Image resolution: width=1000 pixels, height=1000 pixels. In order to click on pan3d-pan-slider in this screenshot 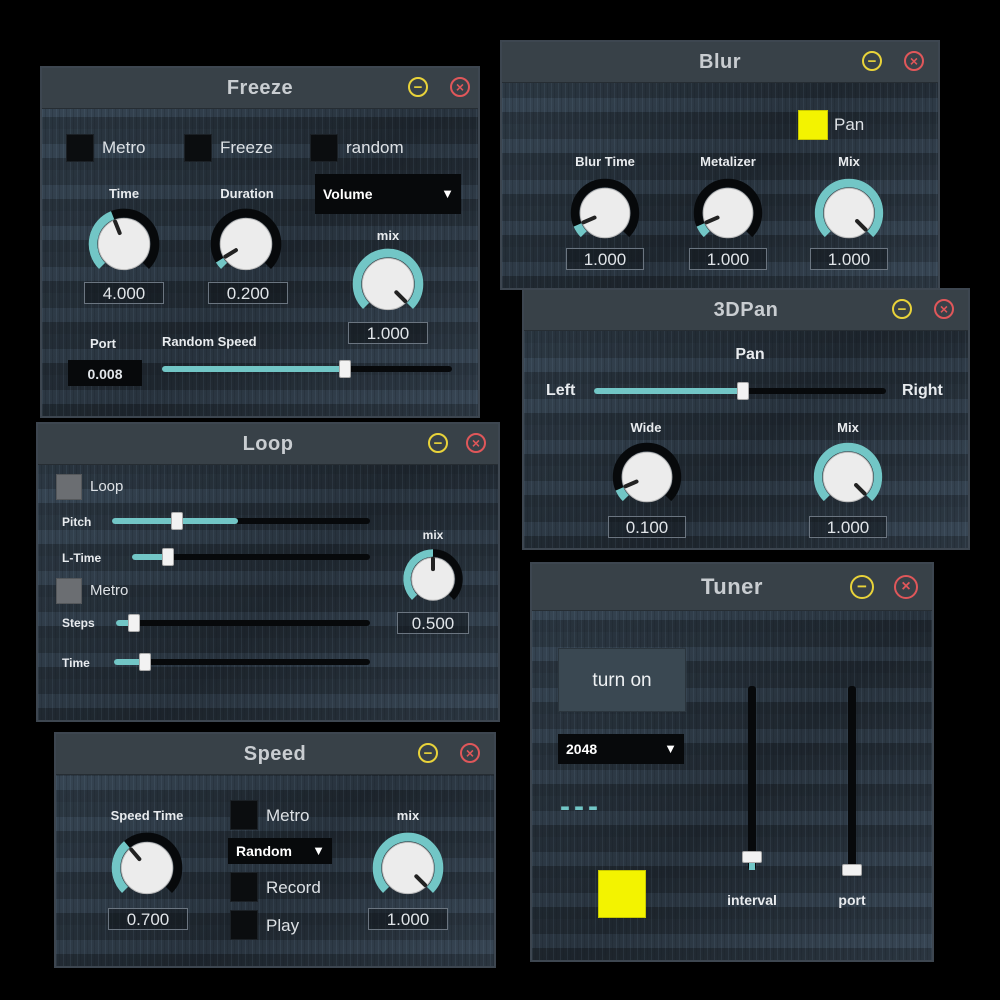, I will do `click(740, 391)`.